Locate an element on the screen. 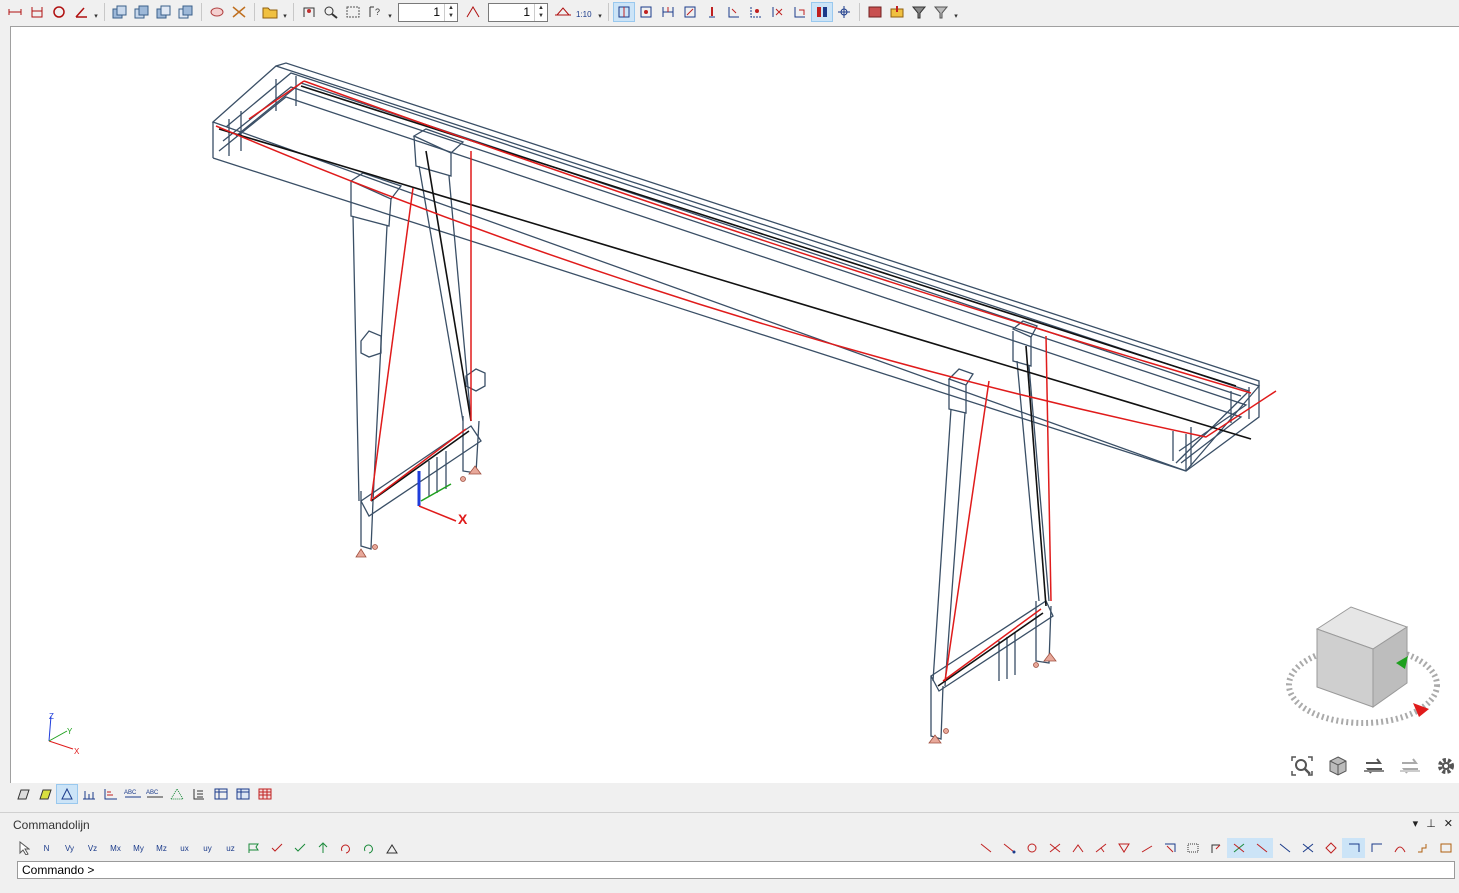 This screenshot has width=1459, height=893. moment-x-button: Mx is located at coordinates (115, 848).